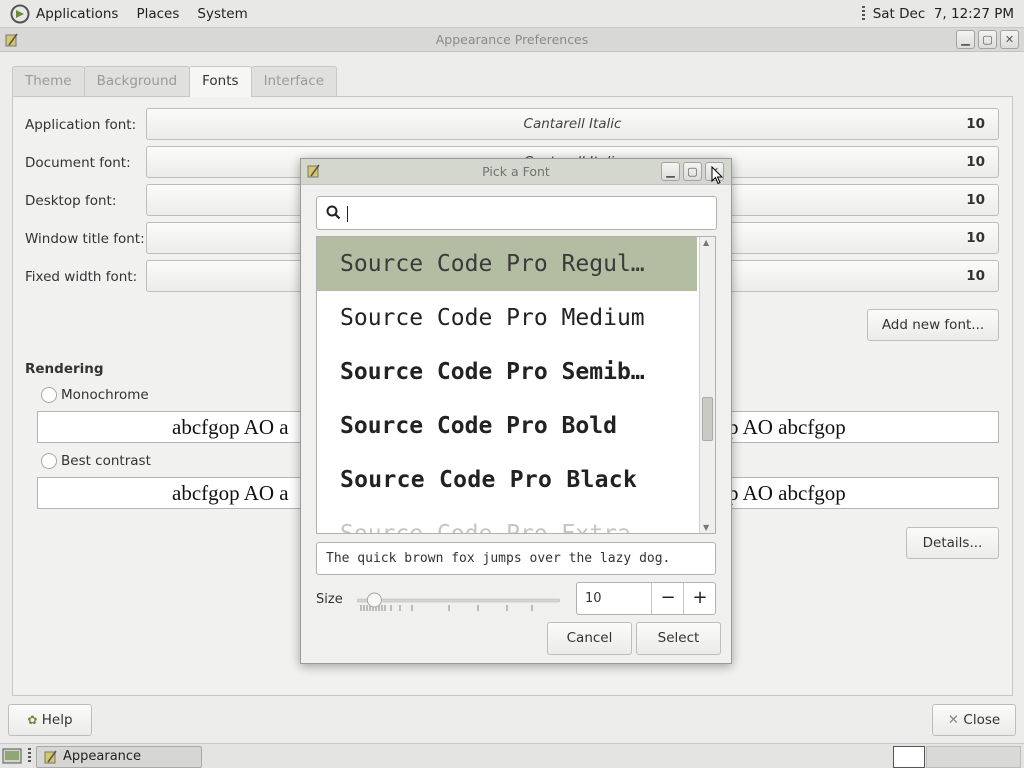  What do you see at coordinates (717, 175) in the screenshot?
I see `mouse-cursor-icon` at bounding box center [717, 175].